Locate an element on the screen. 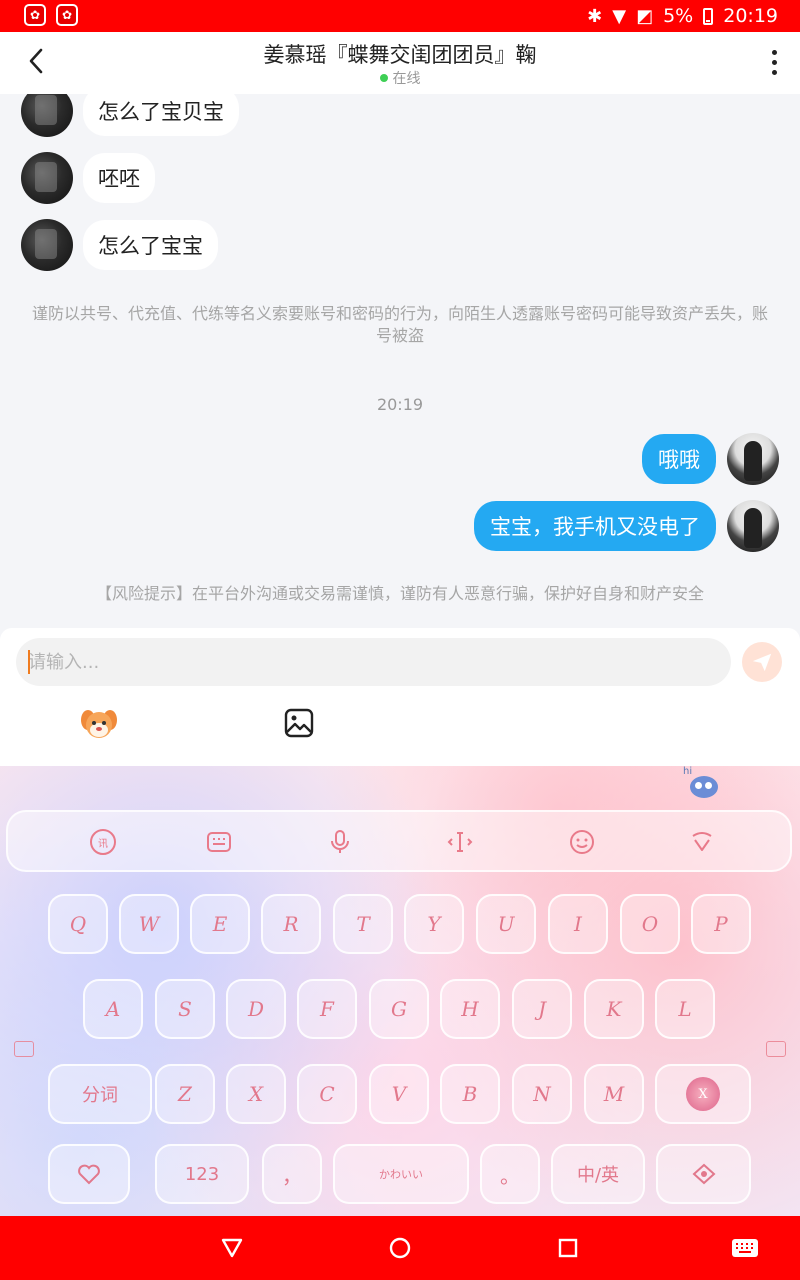 The image size is (800, 1280). cursor-move-button is located at coordinates (460, 842).